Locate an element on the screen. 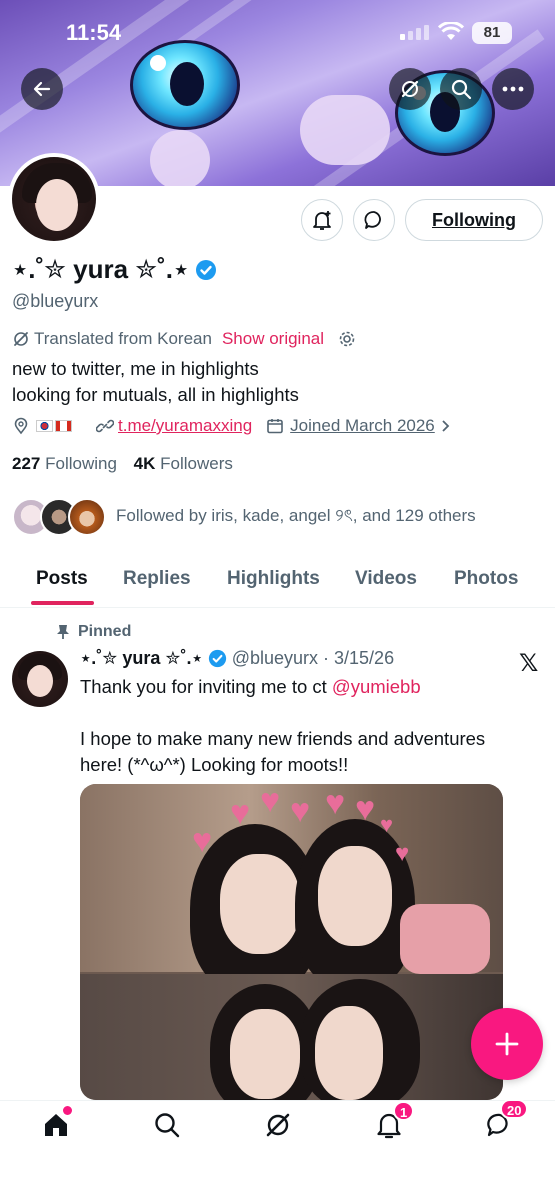 The height and width of the screenshot is (1200, 555). nav-search is located at coordinates (167, 1125).